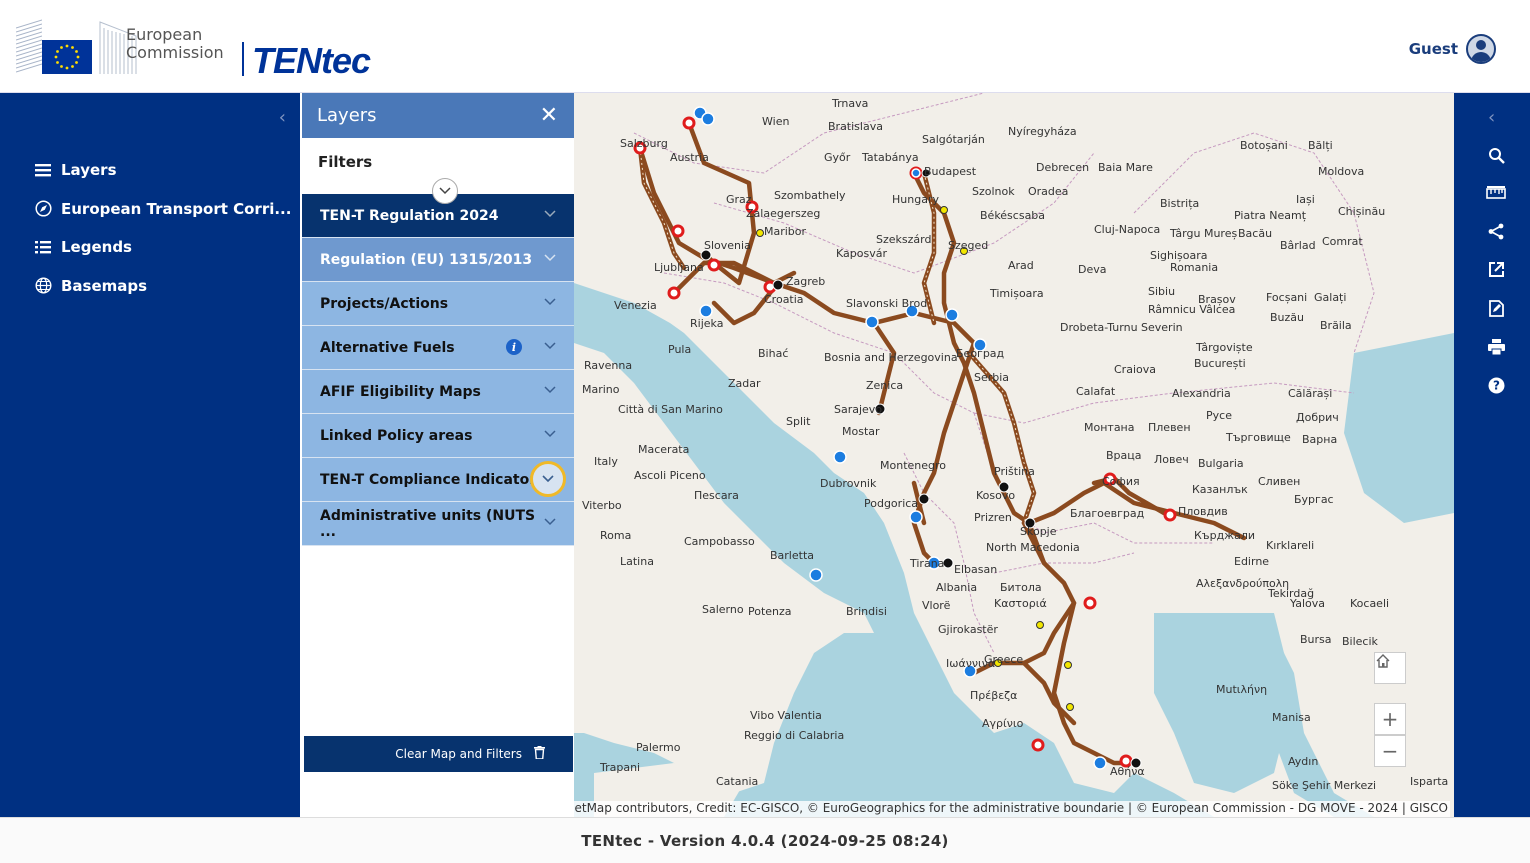  I want to click on map-place-label: Podgorica, so click(891, 503).